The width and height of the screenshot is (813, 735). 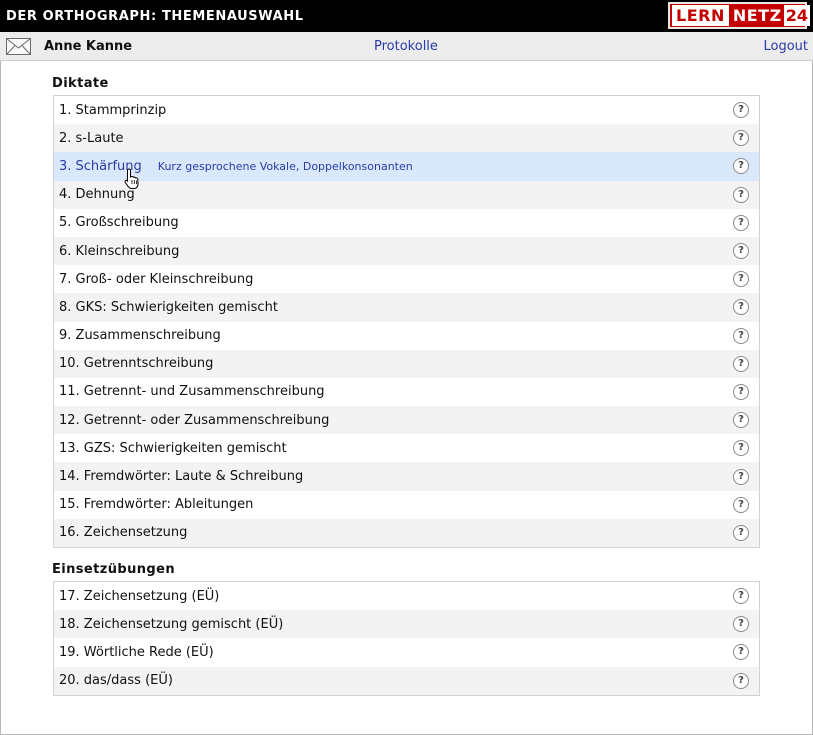 I want to click on topic-label: 8. GKS: Schwierigkeiten gemischt, so click(x=168, y=307).